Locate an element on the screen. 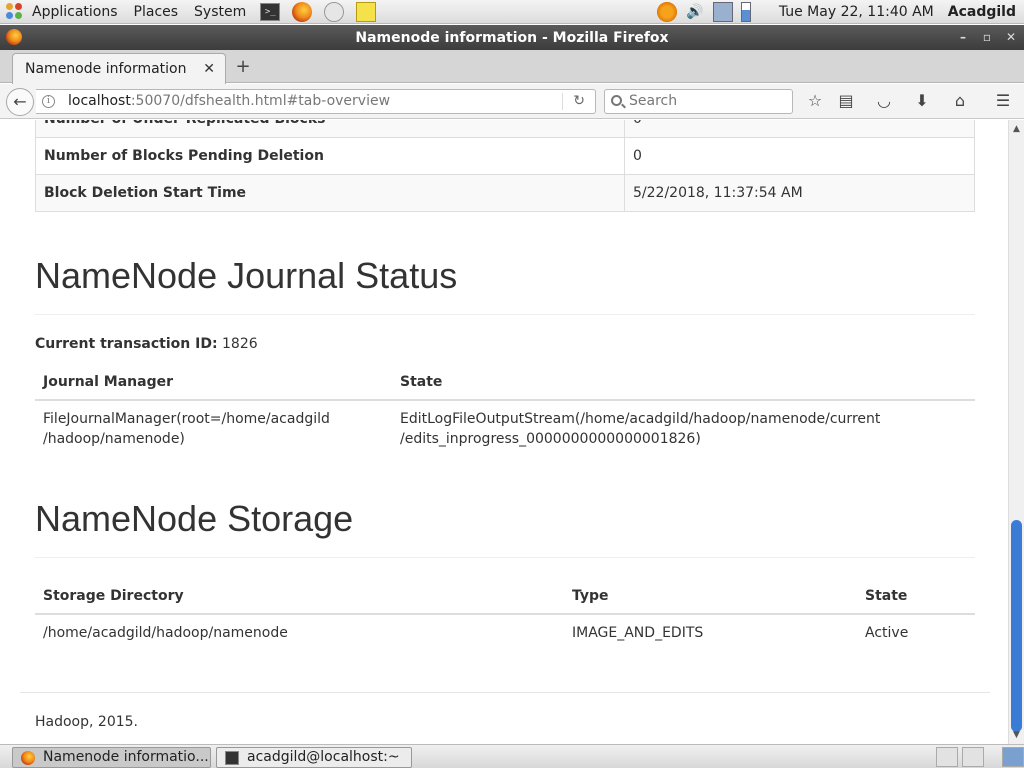 The height and width of the screenshot is (768, 1024). applications-menu: Applications is located at coordinates (75, 12).